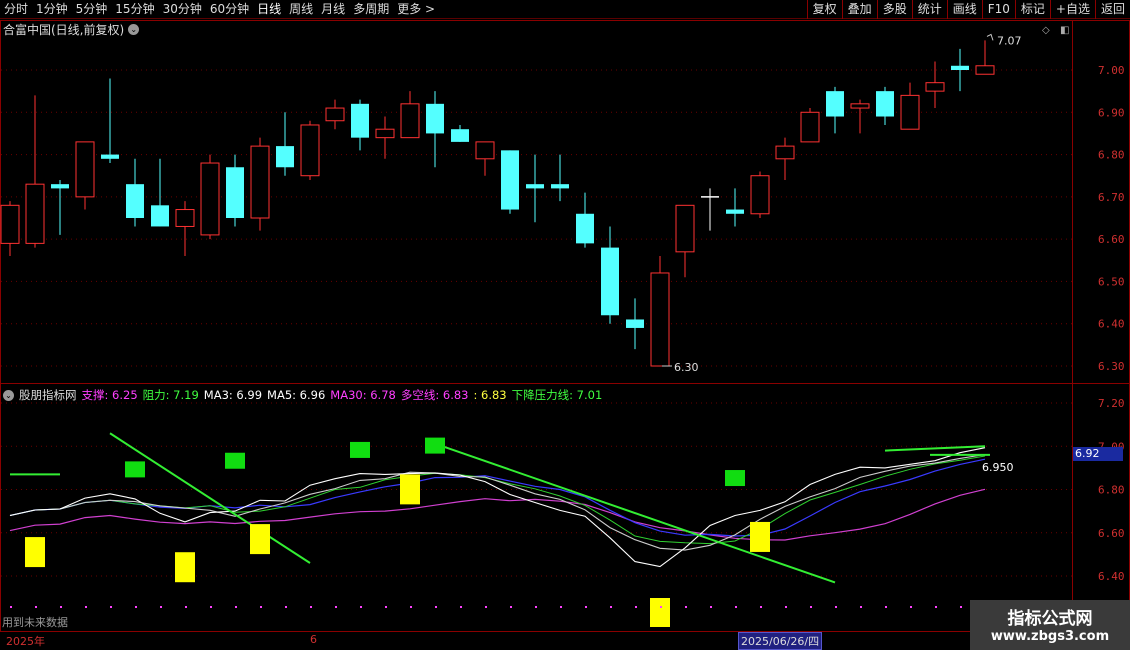 The height and width of the screenshot is (650, 1130). Describe the element at coordinates (1009, 40) in the screenshot. I see `high-label: 7.07` at that location.